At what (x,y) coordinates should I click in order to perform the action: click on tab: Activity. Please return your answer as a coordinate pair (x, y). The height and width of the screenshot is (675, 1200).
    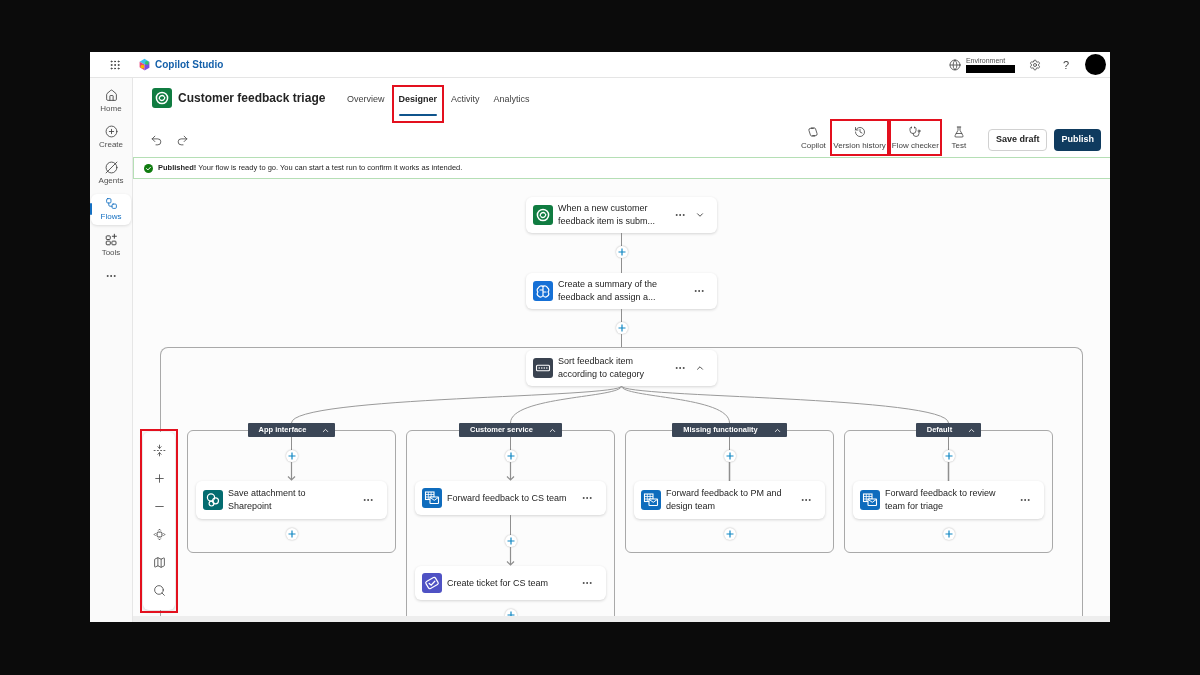
    Looking at the image, I should click on (465, 104).